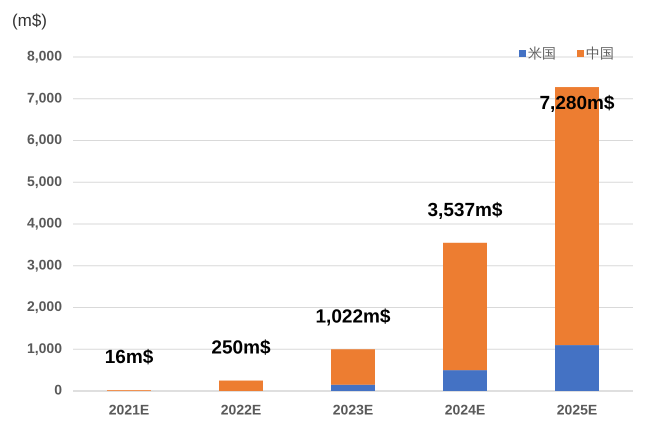 Image resolution: width=661 pixels, height=433 pixels. I want to click on data-label: 250m$, so click(241, 348).